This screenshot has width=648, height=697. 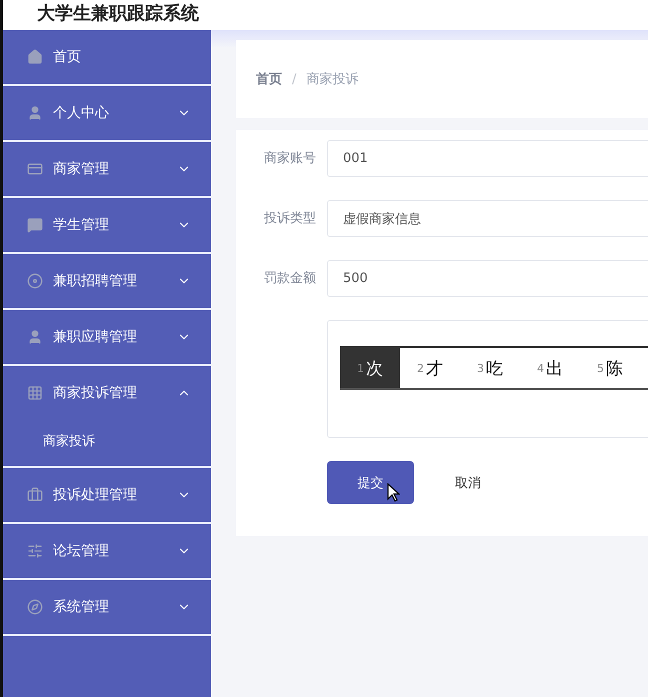 I want to click on sidebar-item: 兼职应聘管理, so click(x=107, y=337).